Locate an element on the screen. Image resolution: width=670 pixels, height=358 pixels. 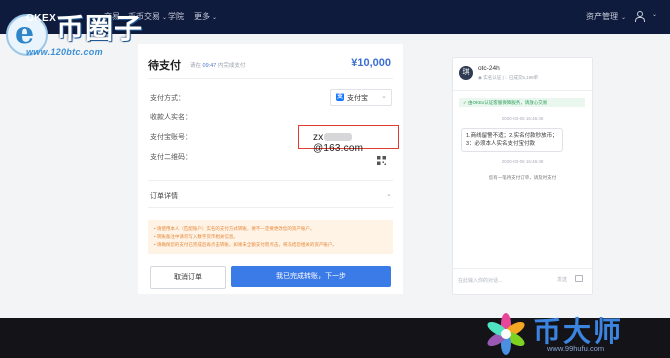
payment-method-label: 支付方式： is located at coordinates (167, 98).